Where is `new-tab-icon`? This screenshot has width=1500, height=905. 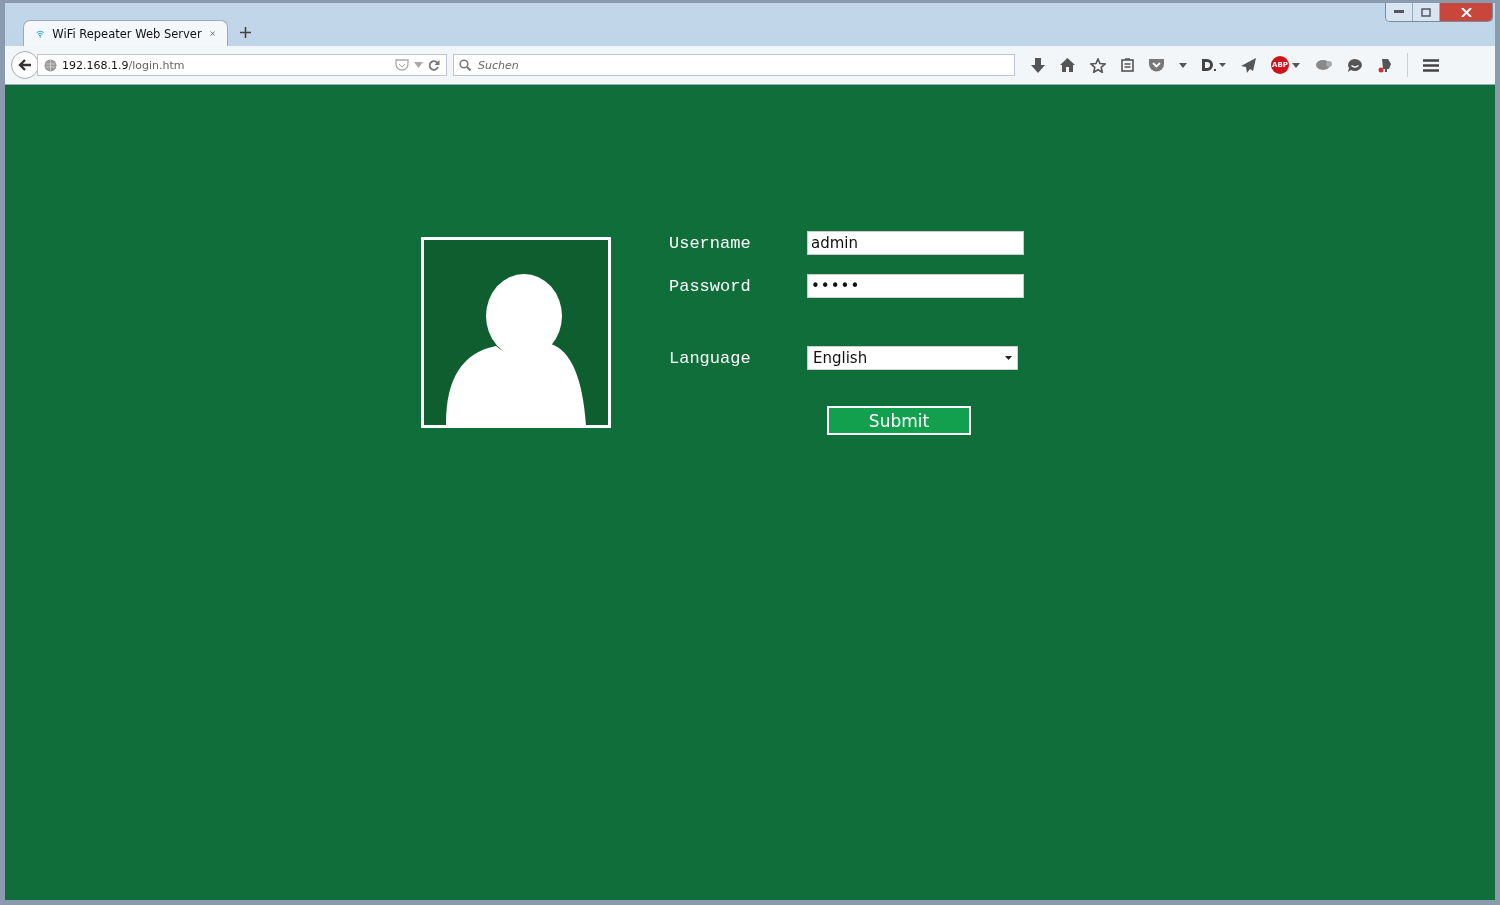
new-tab-icon is located at coordinates (245, 32).